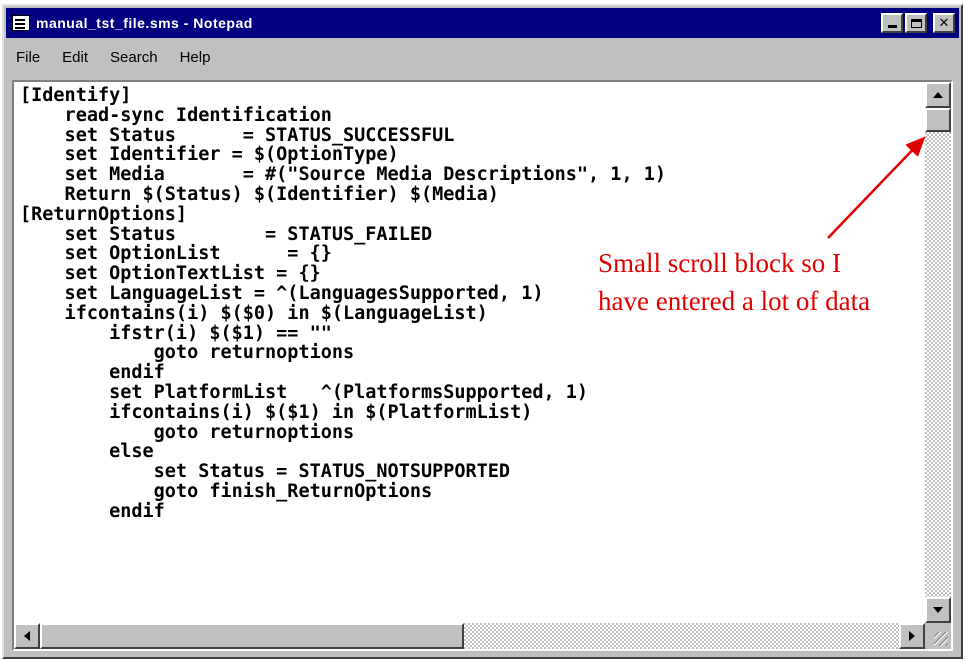  I want to click on code-line: set Identifier = $(OptionType), so click(209, 155).